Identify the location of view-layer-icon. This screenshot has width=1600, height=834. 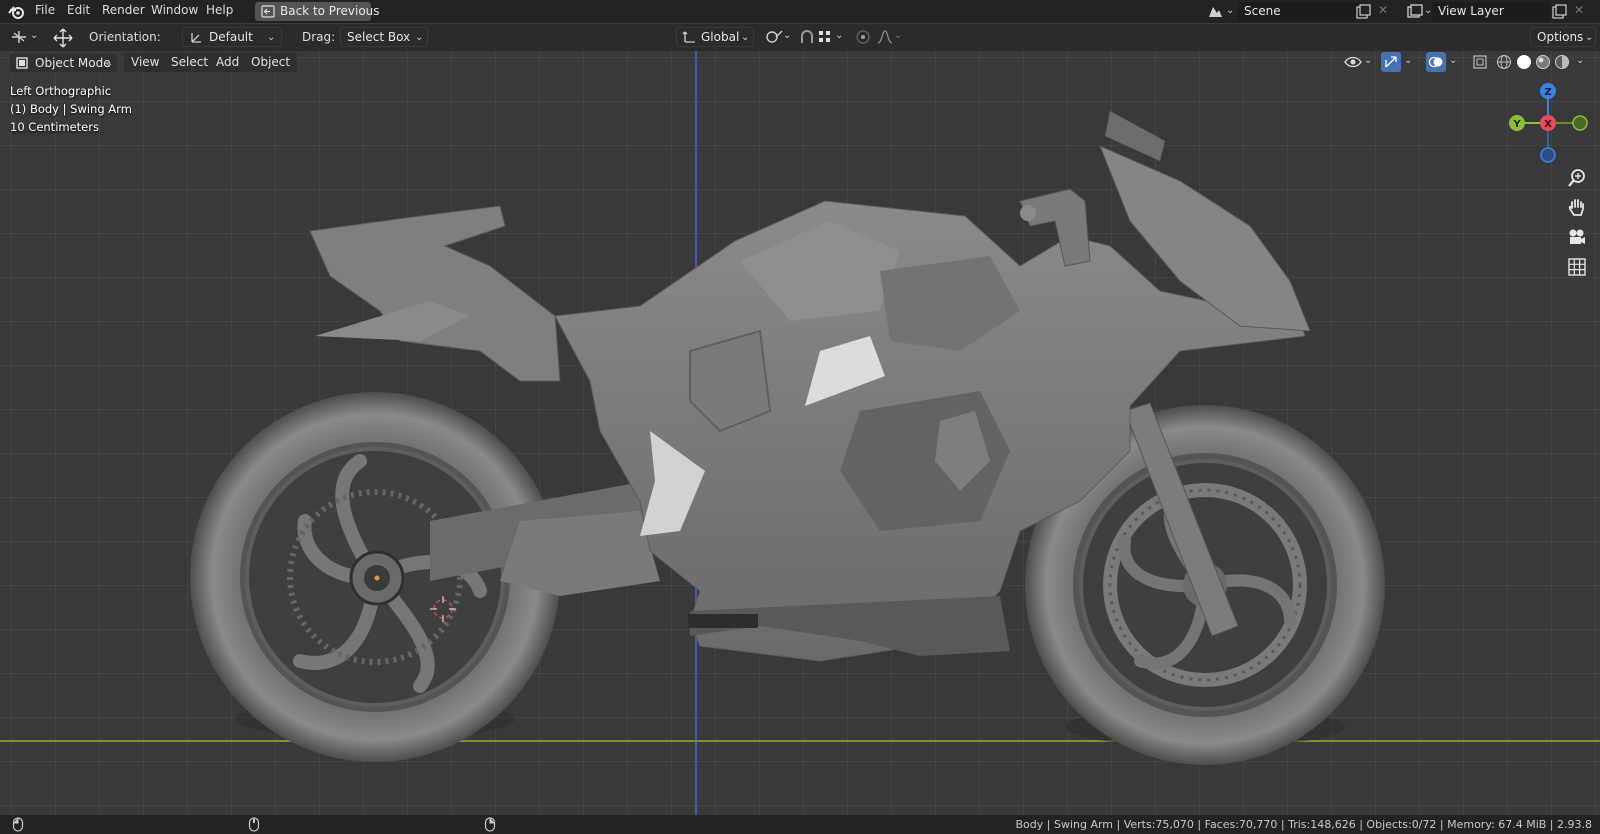
(1415, 11).